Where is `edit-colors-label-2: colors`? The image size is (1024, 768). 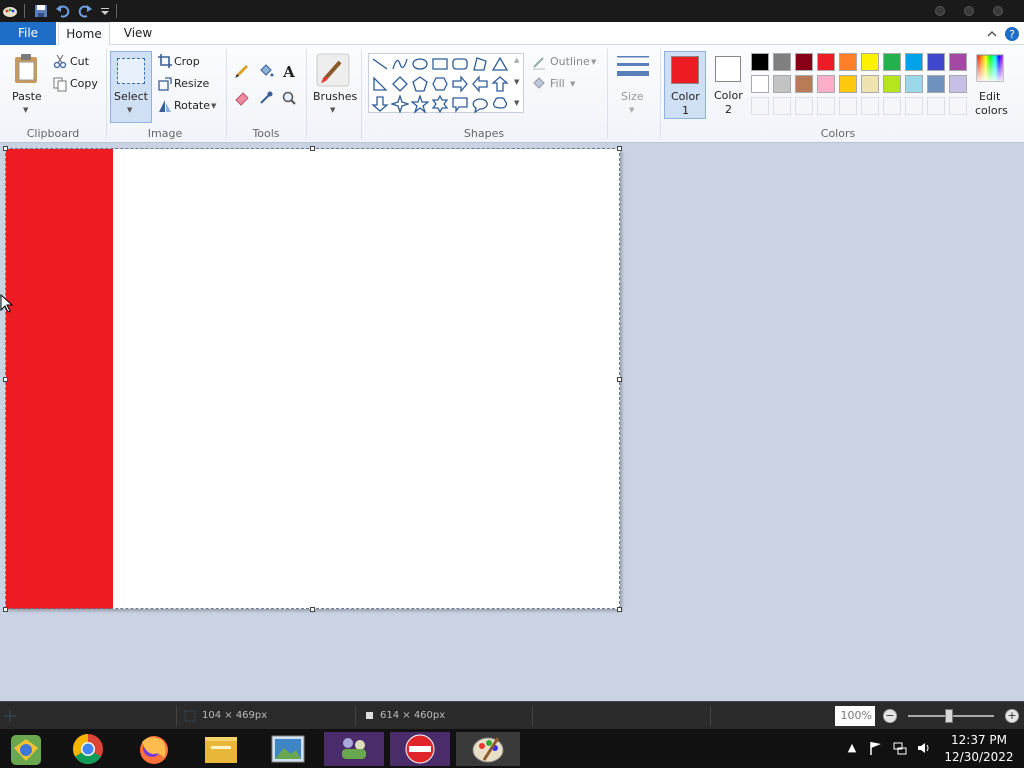
edit-colors-label-2: colors is located at coordinates (991, 110).